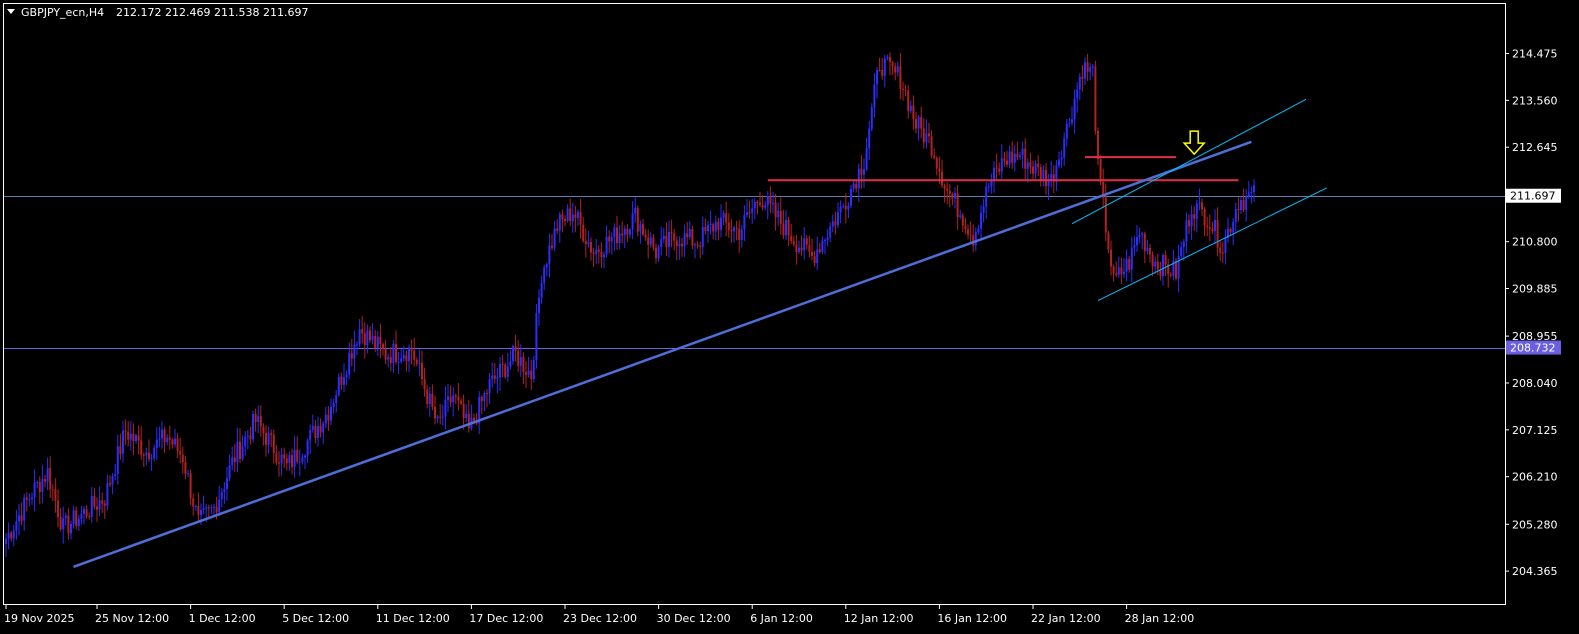  What do you see at coordinates (1535, 571) in the screenshot?
I see `price-tick-label: 204.365` at bounding box center [1535, 571].